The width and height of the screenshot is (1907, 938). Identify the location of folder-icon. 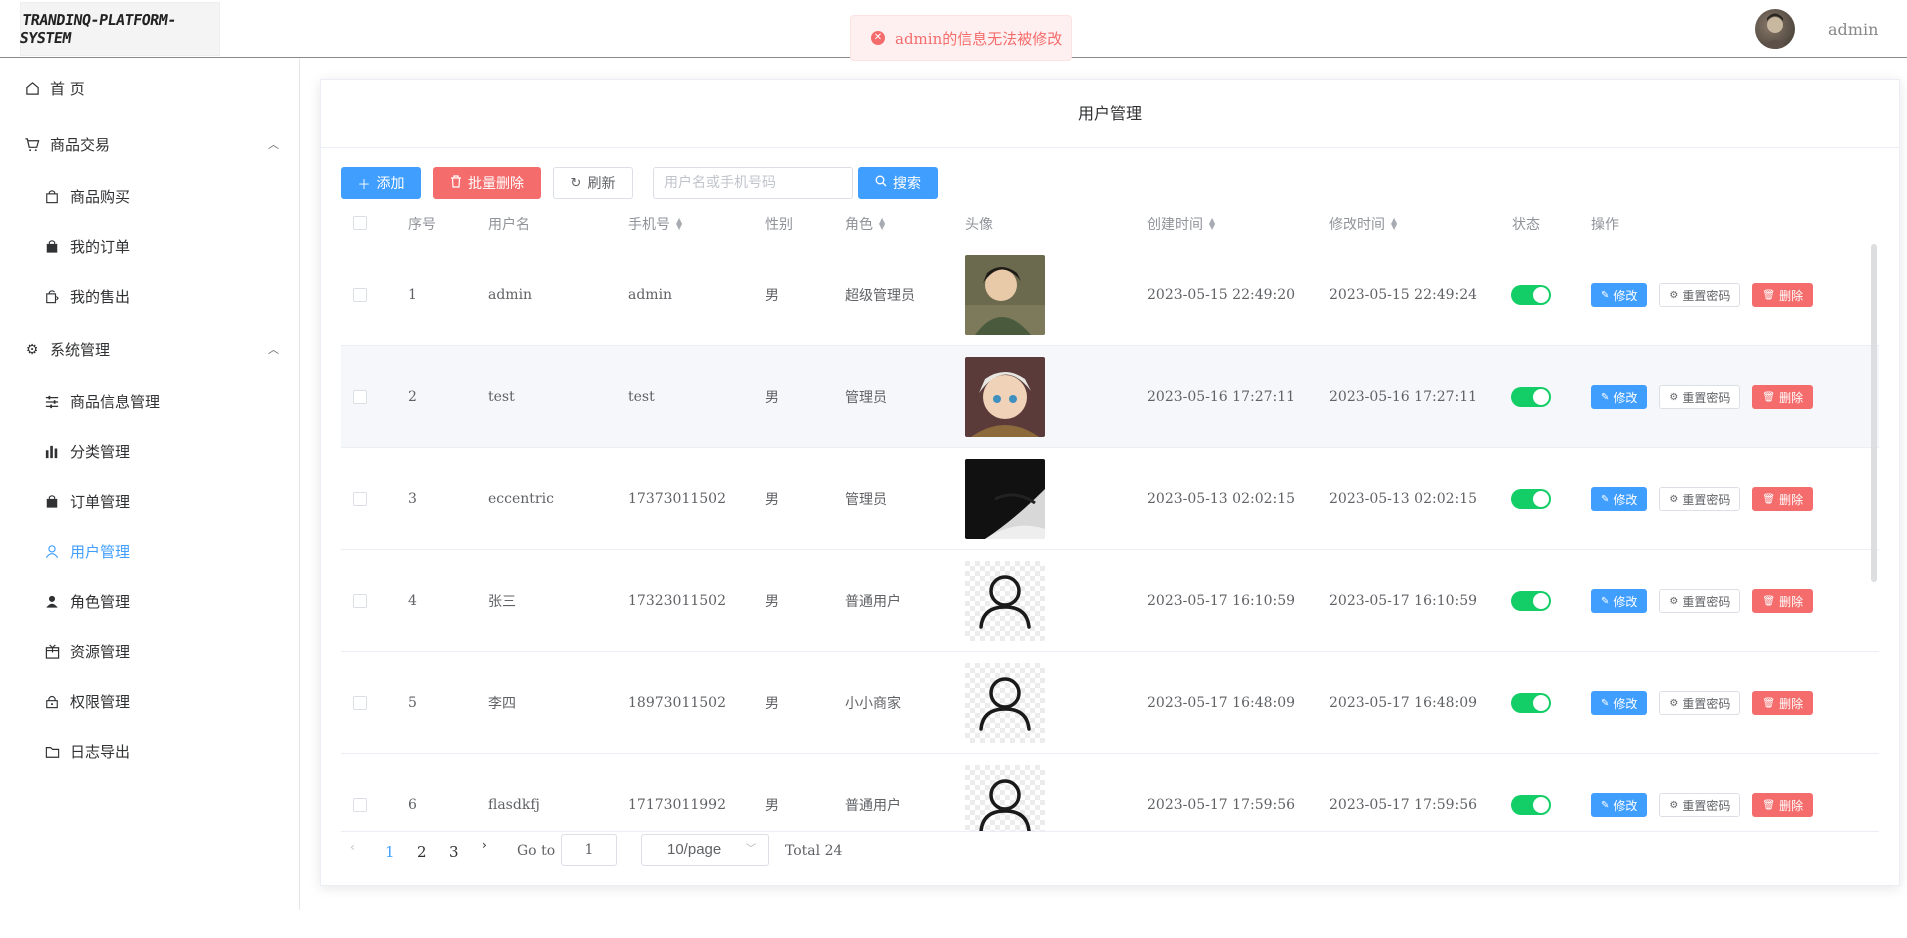
(52, 752).